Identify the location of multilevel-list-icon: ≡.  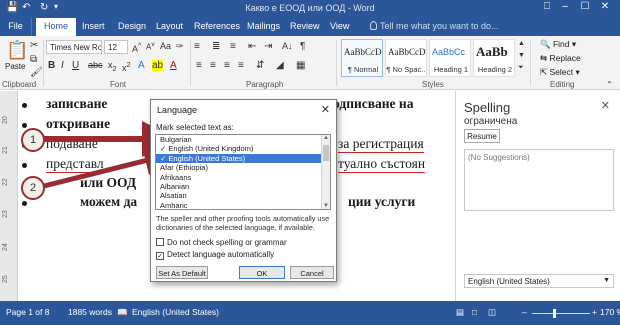
(233, 46).